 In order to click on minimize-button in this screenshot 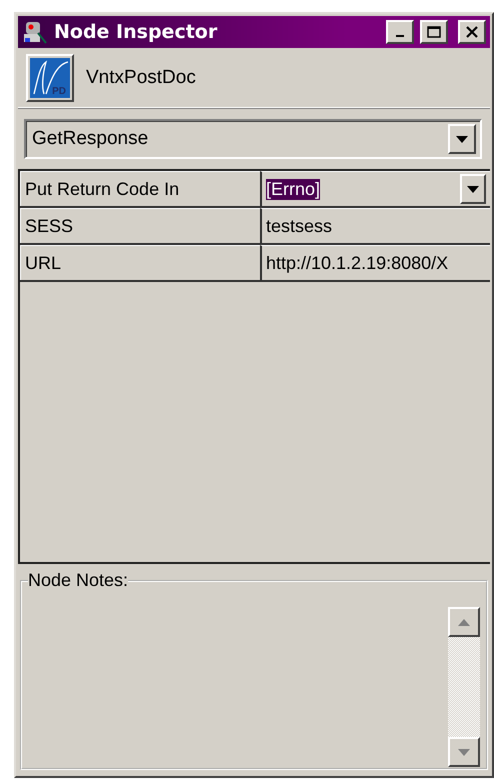, I will do `click(400, 32)`.